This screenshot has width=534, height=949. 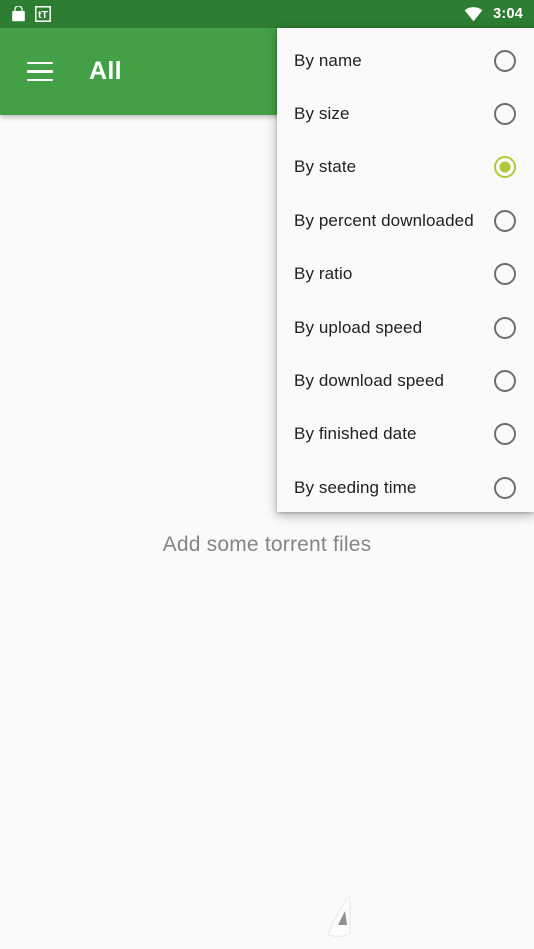 What do you see at coordinates (508, 13) in the screenshot?
I see `status-bar-clock: 3:04` at bounding box center [508, 13].